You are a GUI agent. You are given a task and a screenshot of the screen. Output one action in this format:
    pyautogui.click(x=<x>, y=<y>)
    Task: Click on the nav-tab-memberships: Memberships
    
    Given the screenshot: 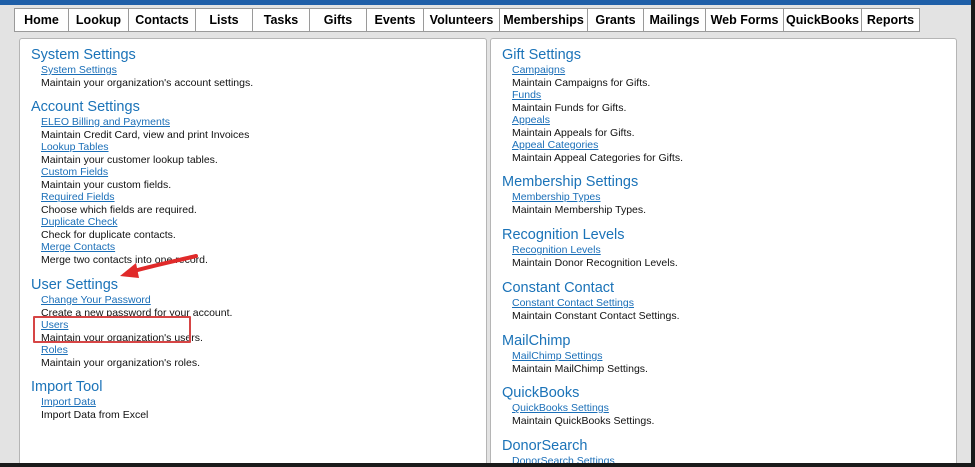 What is the action you would take?
    pyautogui.click(x=544, y=20)
    